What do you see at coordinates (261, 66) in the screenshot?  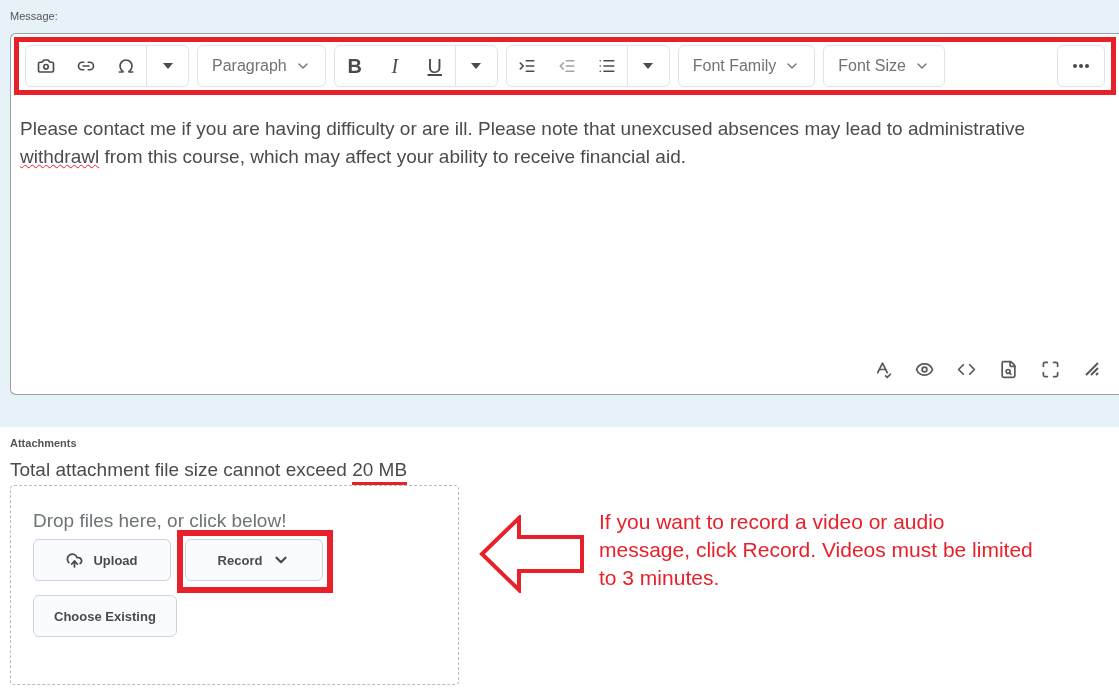 I see `select-dropdown: Paragraph` at bounding box center [261, 66].